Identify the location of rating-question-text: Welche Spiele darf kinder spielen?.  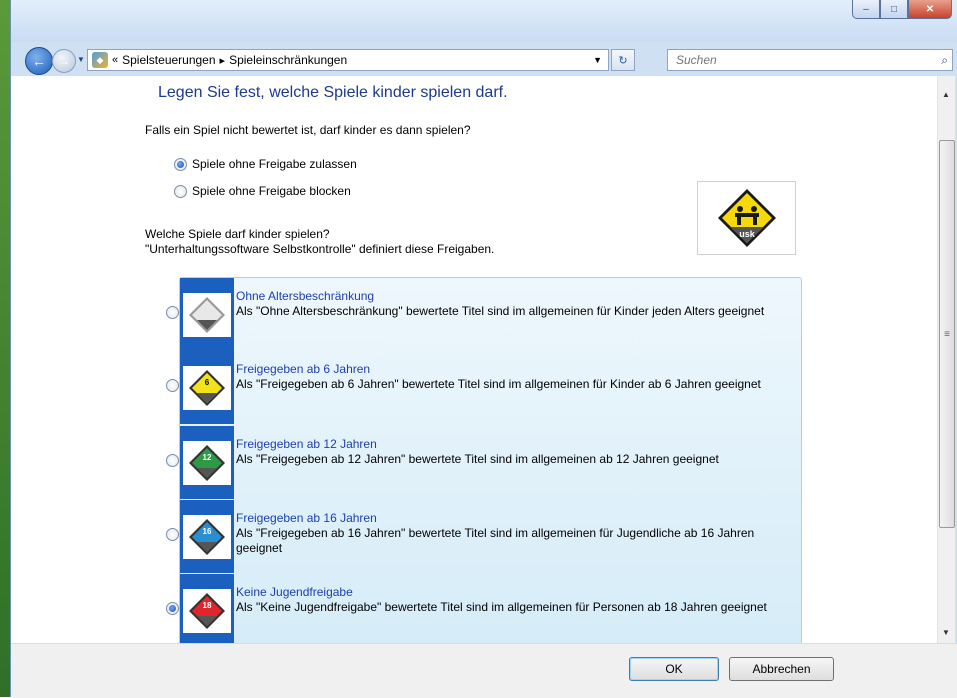
(237, 234).